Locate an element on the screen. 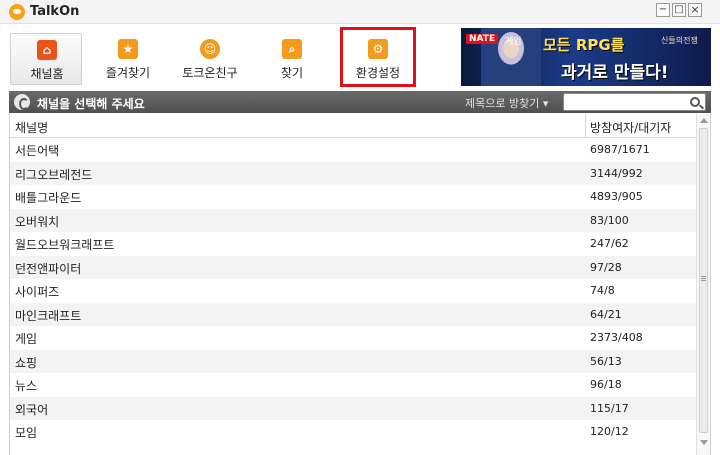  magnifier-icon: ⌕ is located at coordinates (292, 49).